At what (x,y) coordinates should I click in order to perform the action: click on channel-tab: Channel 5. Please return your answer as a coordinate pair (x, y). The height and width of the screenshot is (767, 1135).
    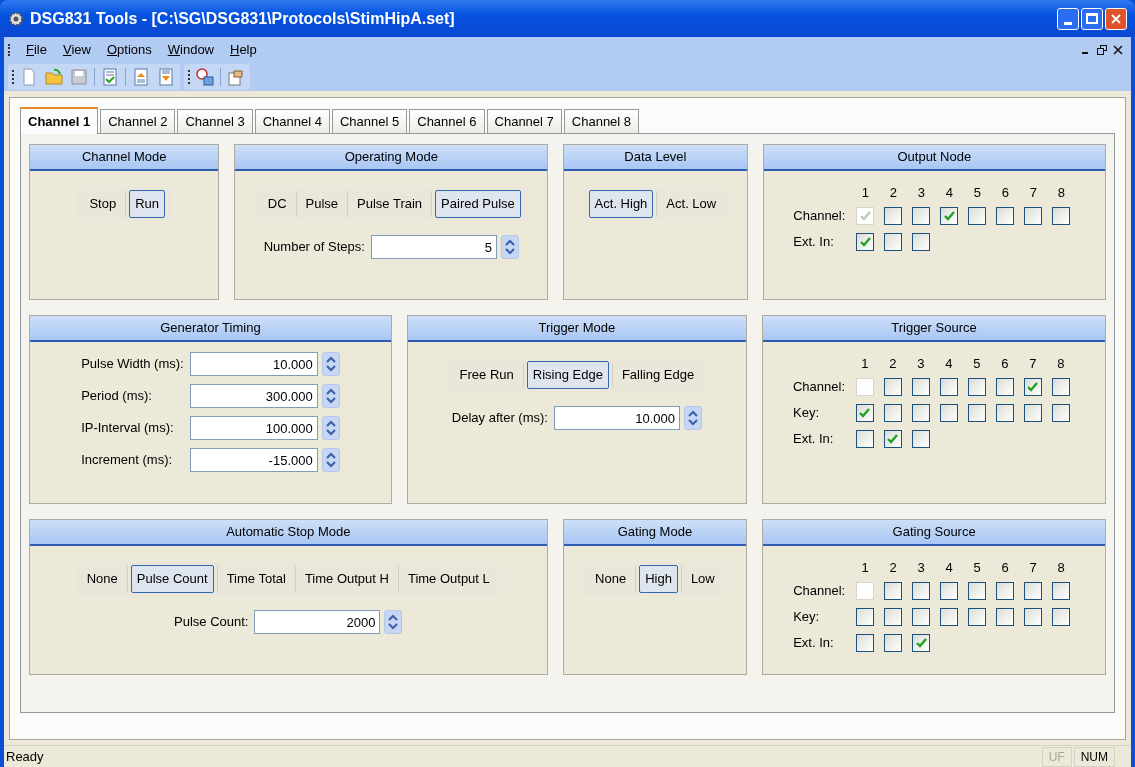
    Looking at the image, I should click on (369, 121).